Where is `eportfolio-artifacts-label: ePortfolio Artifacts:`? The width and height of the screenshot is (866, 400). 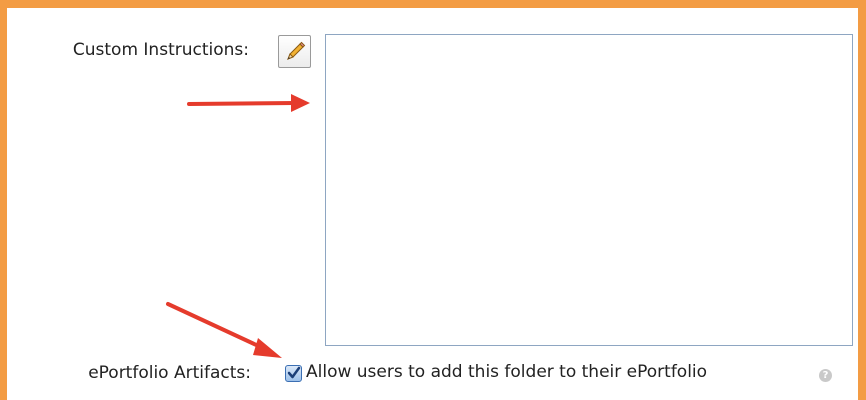
eportfolio-artifacts-label: ePortfolio Artifacts: is located at coordinates (169, 373).